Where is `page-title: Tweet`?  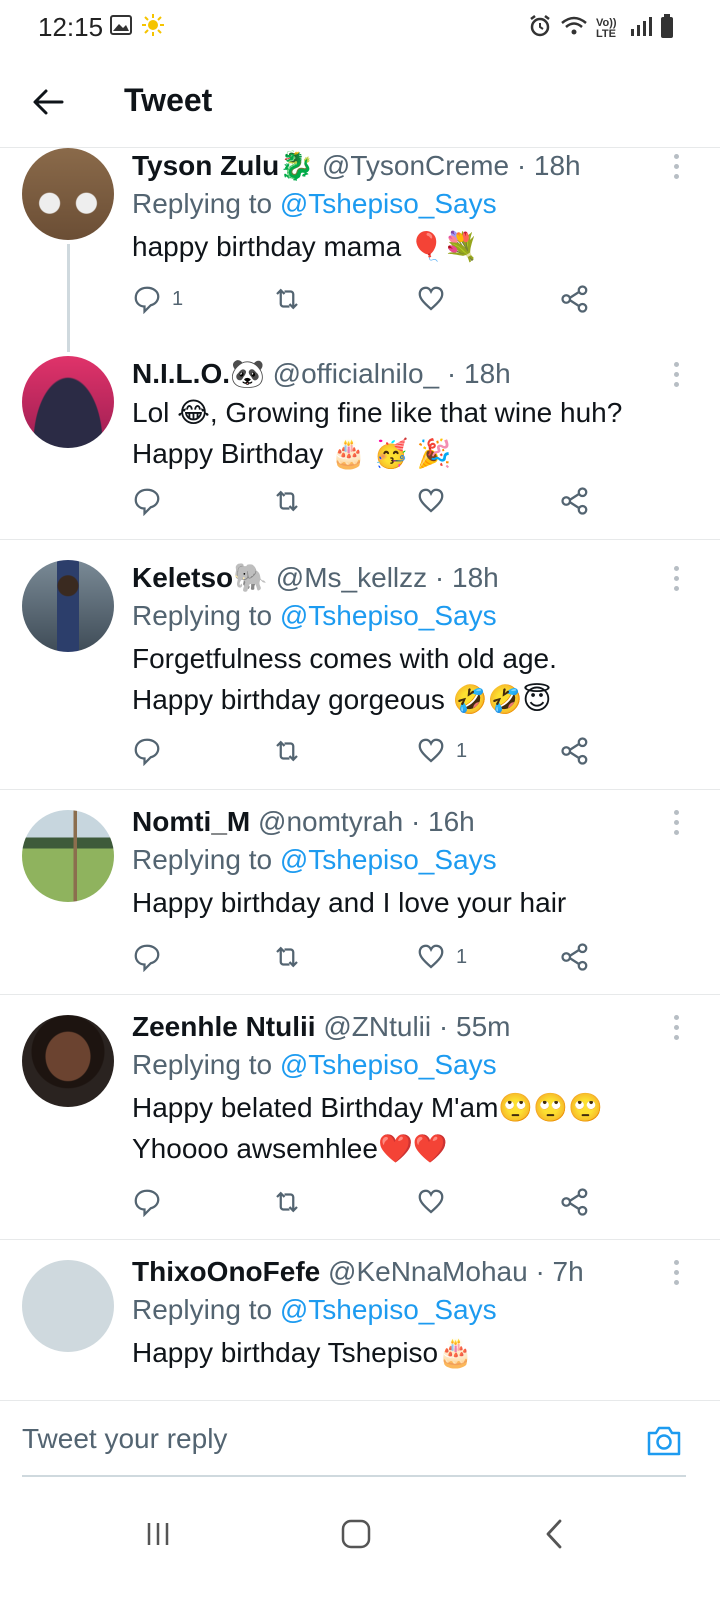 page-title: Tweet is located at coordinates (168, 100).